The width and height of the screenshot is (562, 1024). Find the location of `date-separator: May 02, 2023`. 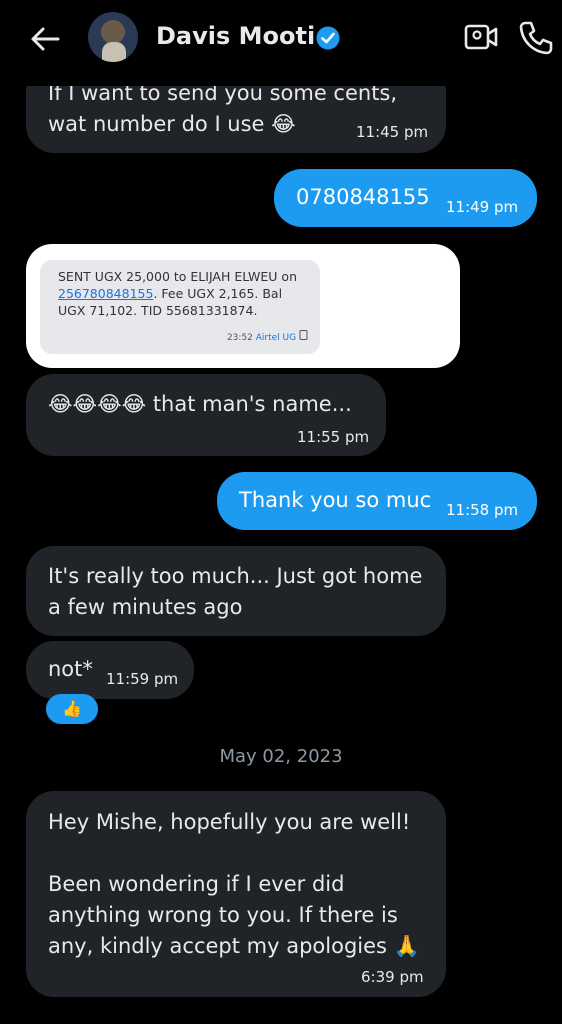

date-separator: May 02, 2023 is located at coordinates (281, 756).